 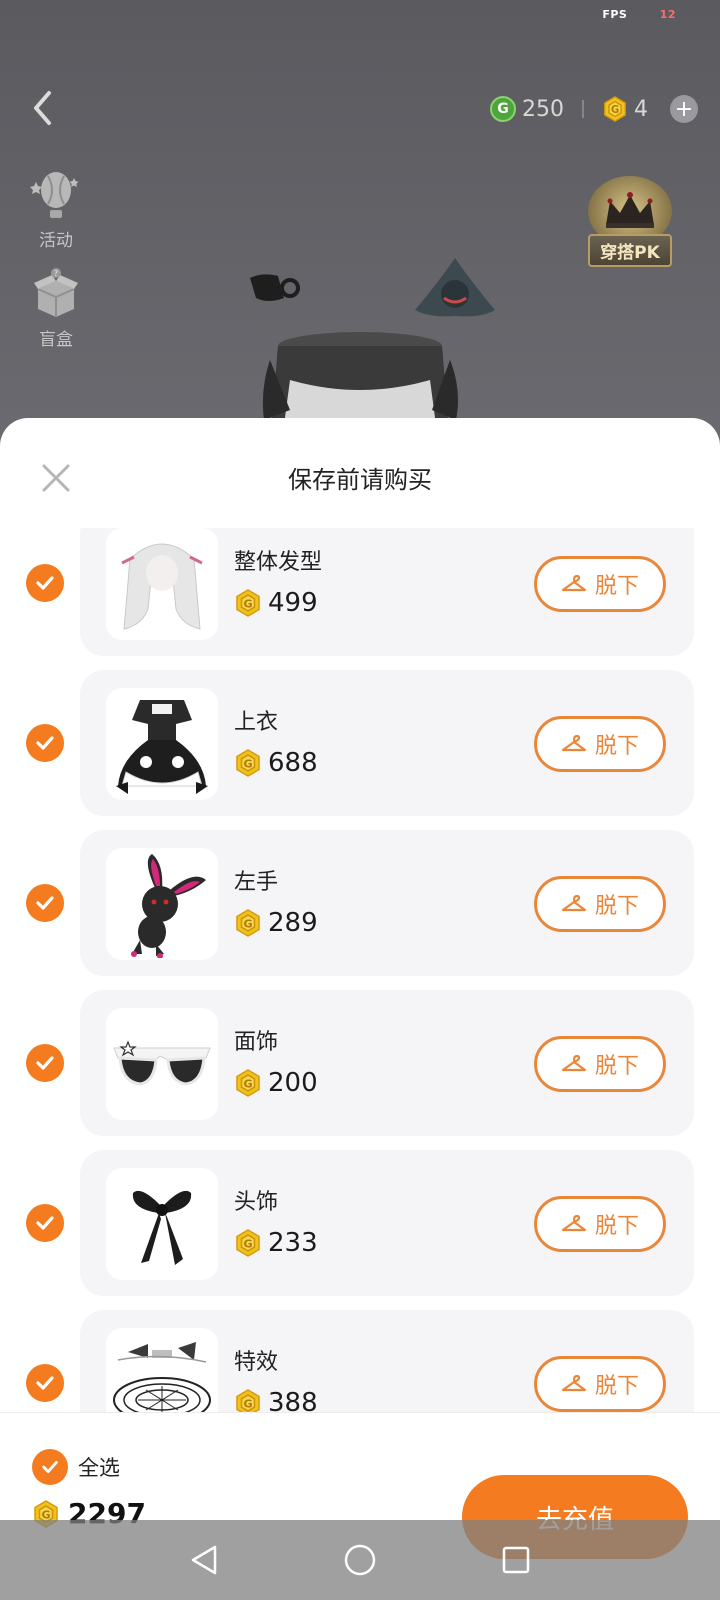 What do you see at coordinates (278, 562) in the screenshot?
I see `item-name: 整体发型` at bounding box center [278, 562].